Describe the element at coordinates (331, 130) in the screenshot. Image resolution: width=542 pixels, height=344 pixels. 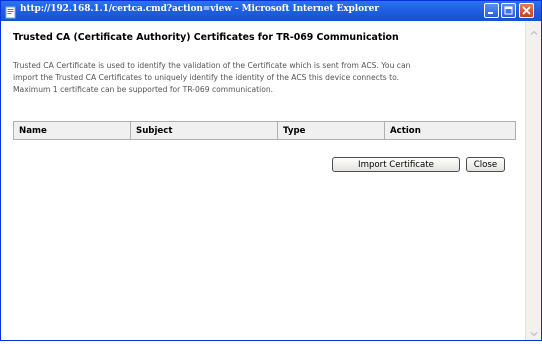
I see `column-header-type: Type` at that location.